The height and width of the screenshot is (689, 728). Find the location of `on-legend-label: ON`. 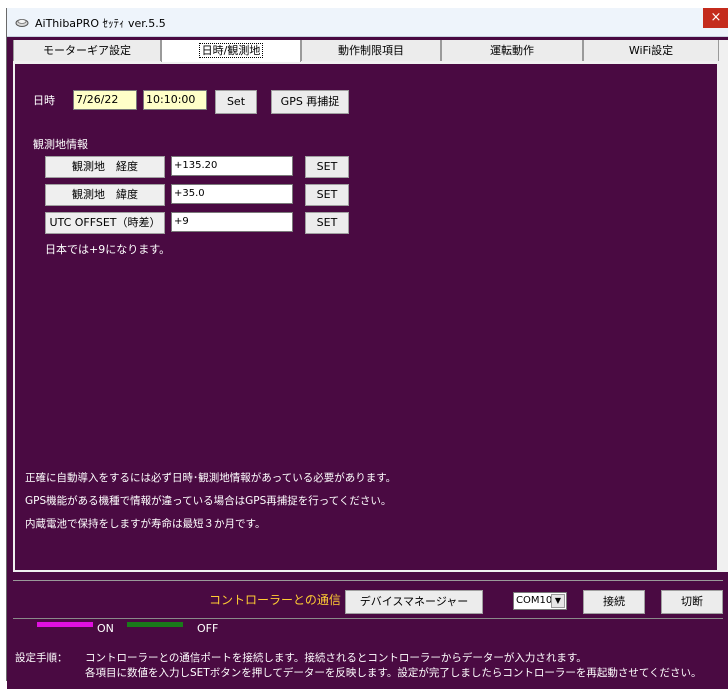

on-legend-label: ON is located at coordinates (105, 628).